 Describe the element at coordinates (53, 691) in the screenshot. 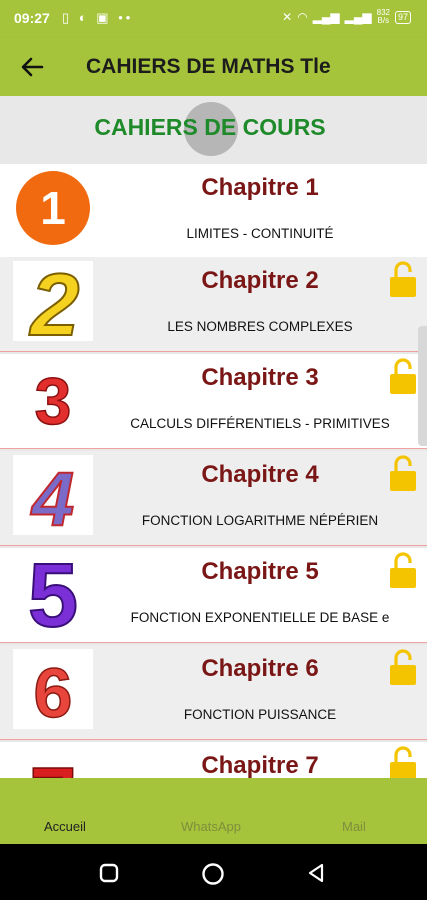

I see `chapter-number: 6` at that location.